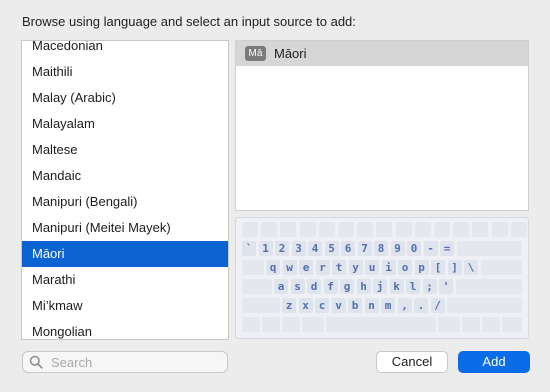 The height and width of the screenshot is (392, 550). I want to click on language-list-item: Mi’kmaw, so click(125, 306).